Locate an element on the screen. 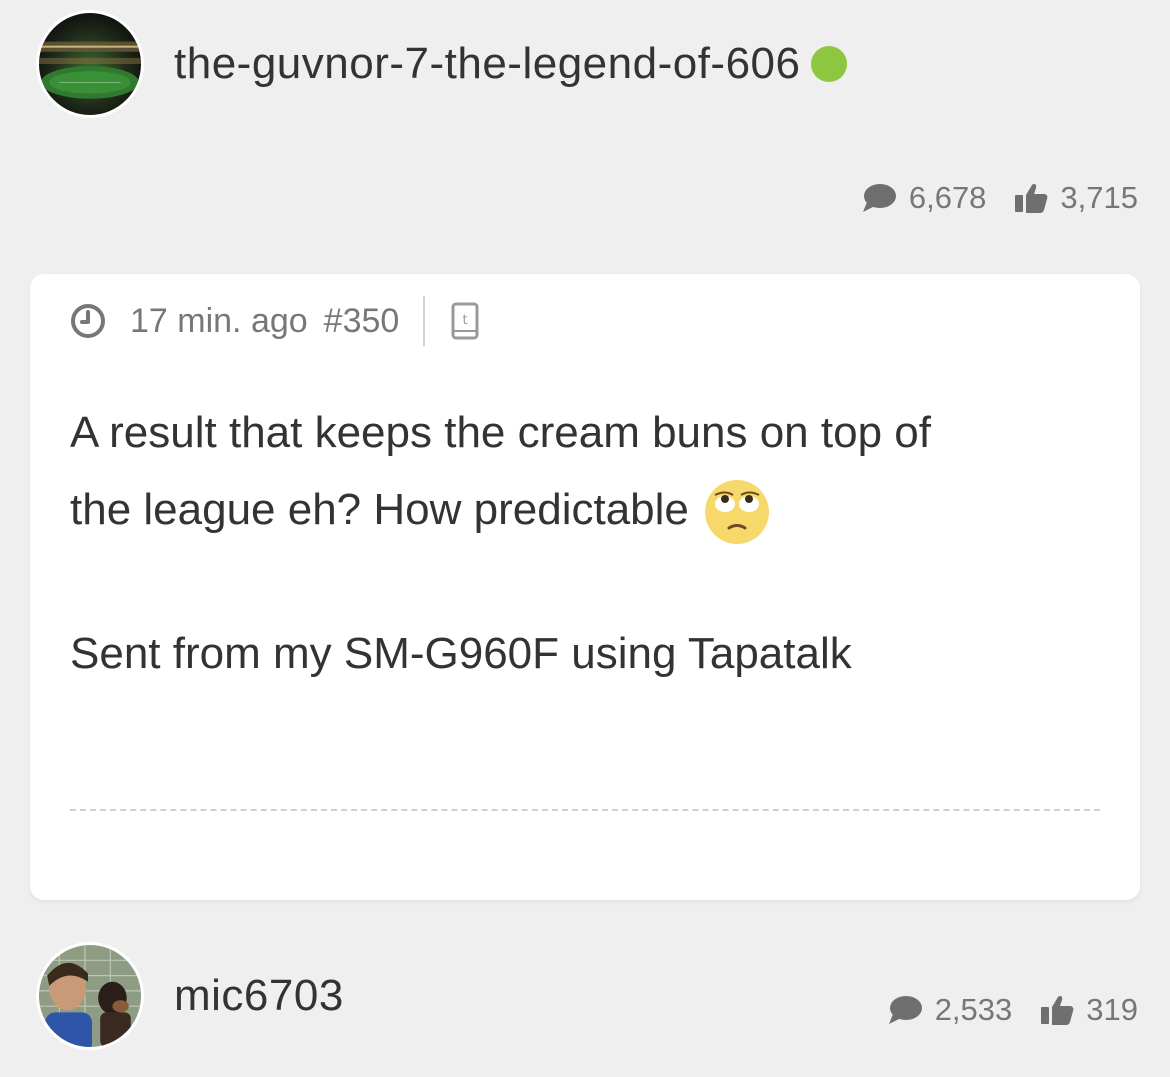 This screenshot has width=1170, height=1077. like-count: 3,715 is located at coordinates (1076, 198).